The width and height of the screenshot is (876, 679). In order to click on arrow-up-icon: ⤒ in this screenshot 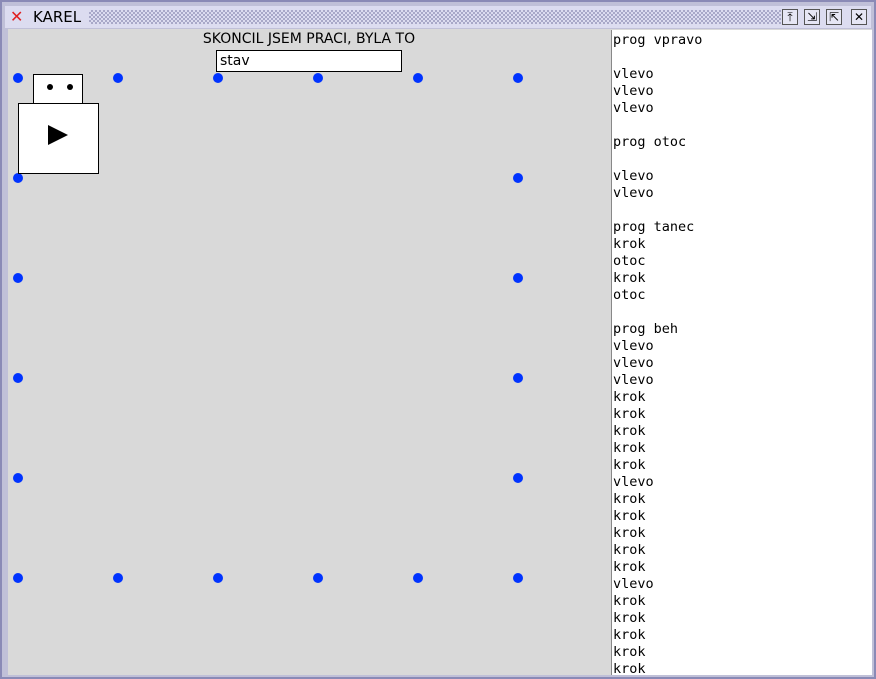, I will do `click(790, 17)`.